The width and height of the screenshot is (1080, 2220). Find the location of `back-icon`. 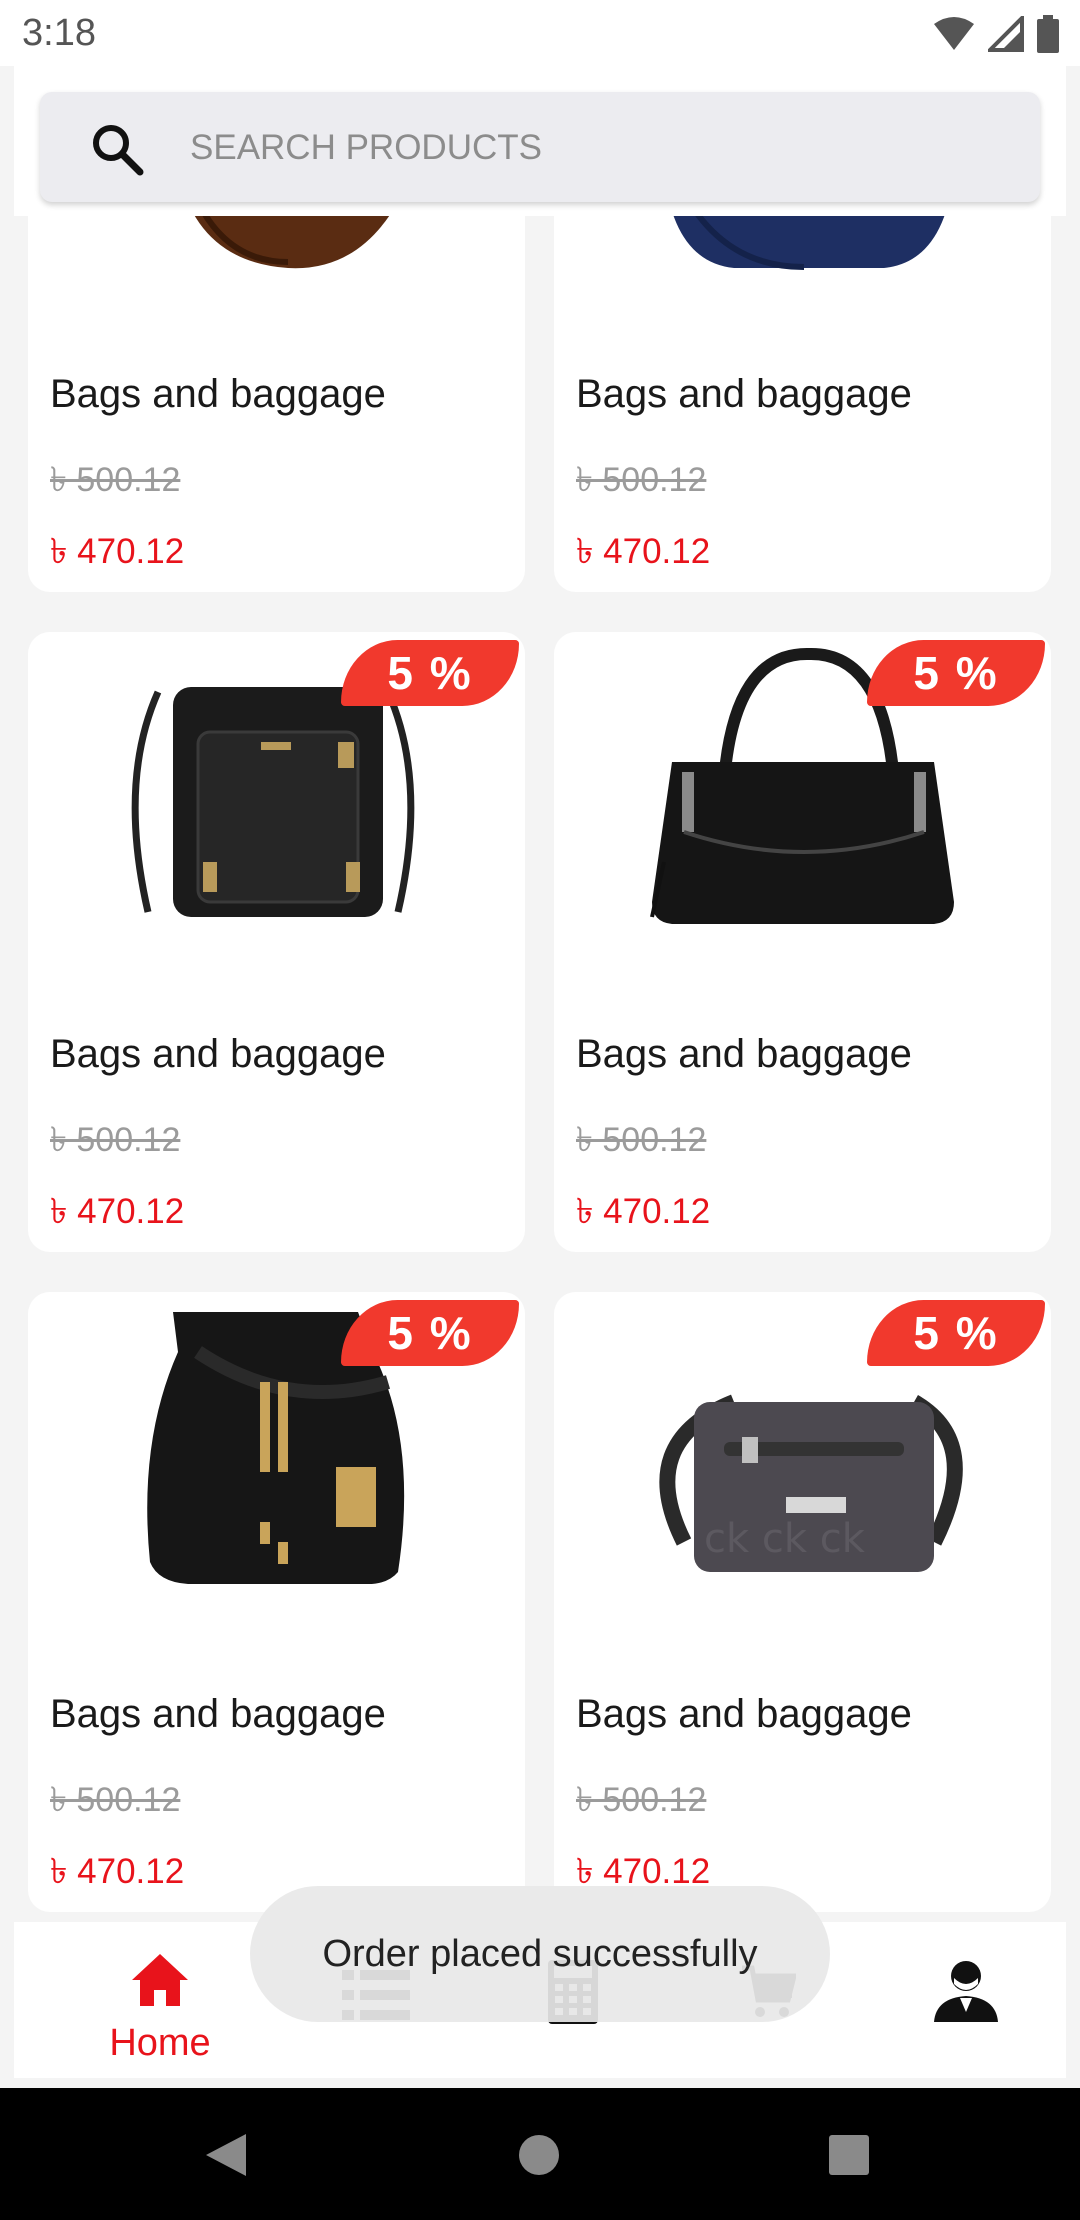

back-icon is located at coordinates (226, 2155).